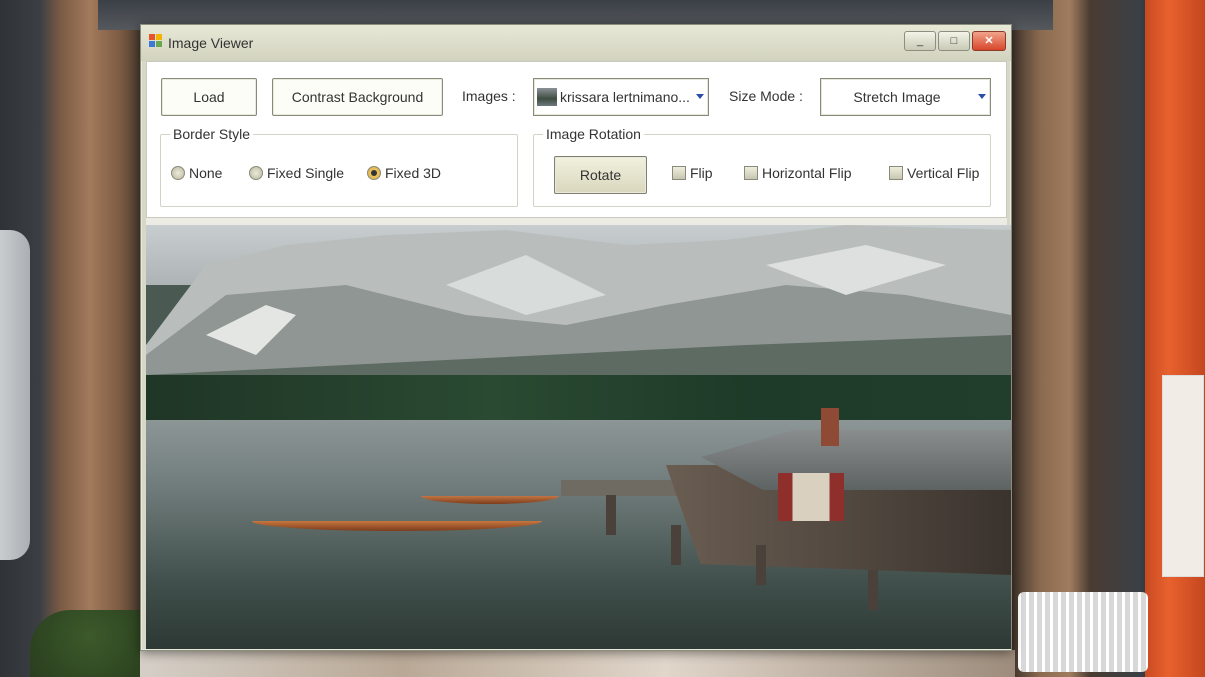 This screenshot has height=677, width=1205. I want to click on vertical-flip-label: Vertical Flip, so click(943, 173).